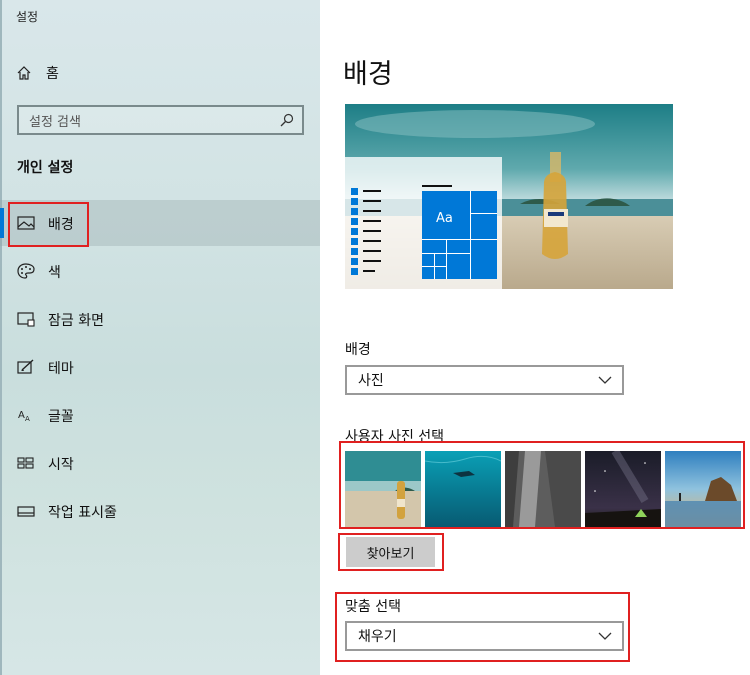  I want to click on sidebar-item-fonts: A A 글꼴, so click(160, 415).